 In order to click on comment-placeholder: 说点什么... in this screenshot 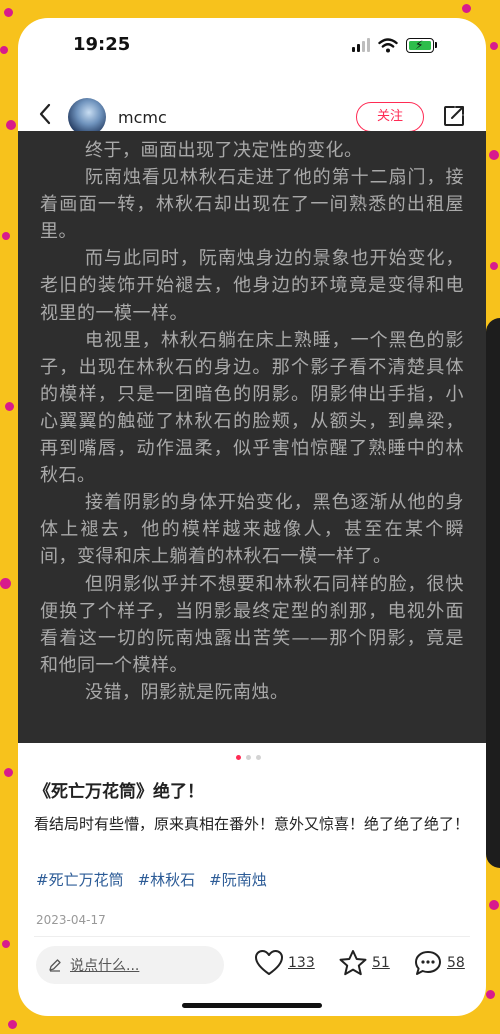, I will do `click(105, 966)`.